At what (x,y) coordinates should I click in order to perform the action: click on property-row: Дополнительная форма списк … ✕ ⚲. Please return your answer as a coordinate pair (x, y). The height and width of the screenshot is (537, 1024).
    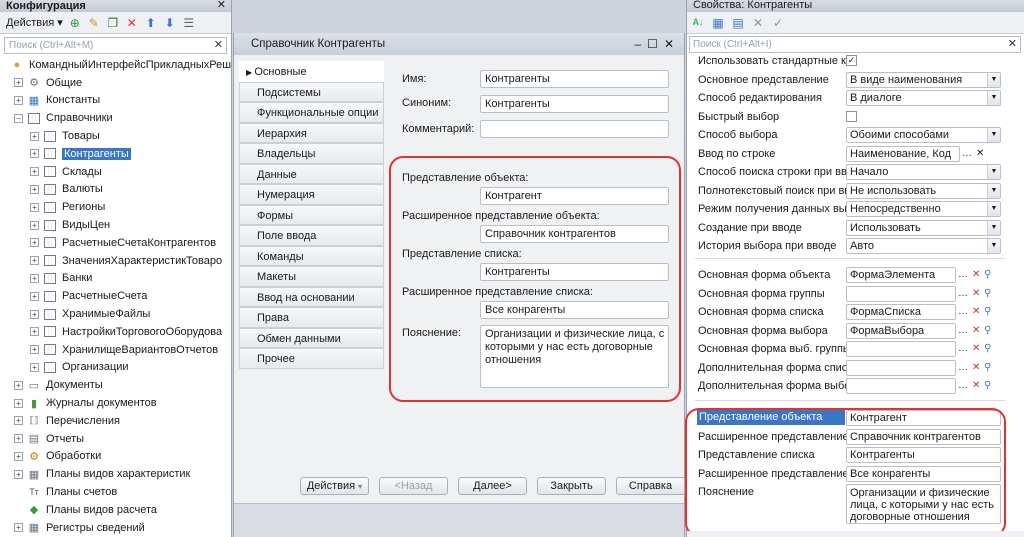
    Looking at the image, I should click on (850, 368).